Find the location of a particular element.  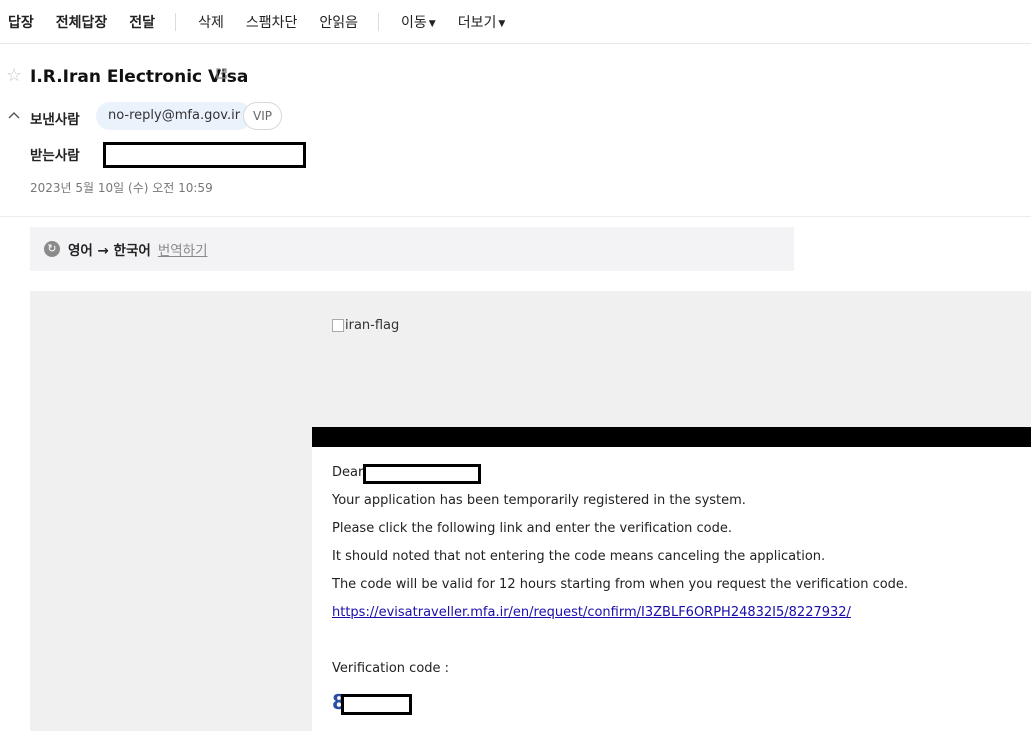

code-redacted is located at coordinates (376, 704).